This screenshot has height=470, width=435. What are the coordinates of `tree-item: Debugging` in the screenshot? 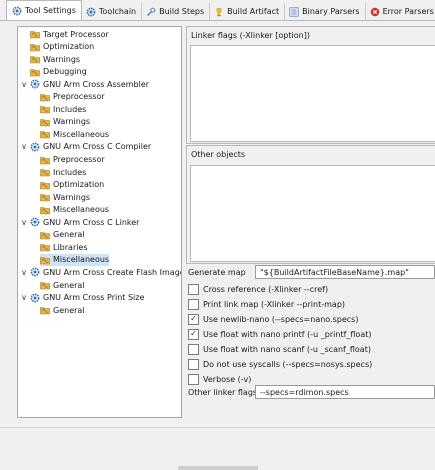 It's located at (58, 72).